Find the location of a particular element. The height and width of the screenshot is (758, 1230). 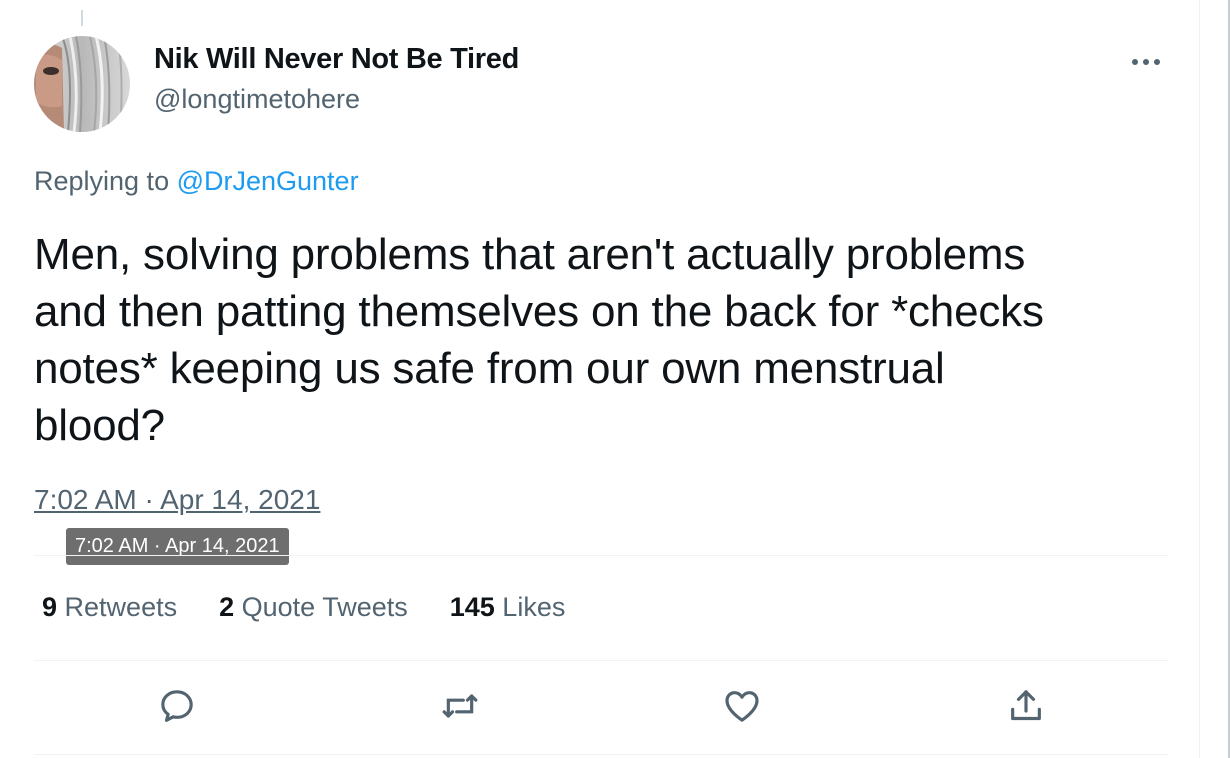

tweet-timestamp: 7:02 AM · Apr 14, 2021 is located at coordinates (177, 500).